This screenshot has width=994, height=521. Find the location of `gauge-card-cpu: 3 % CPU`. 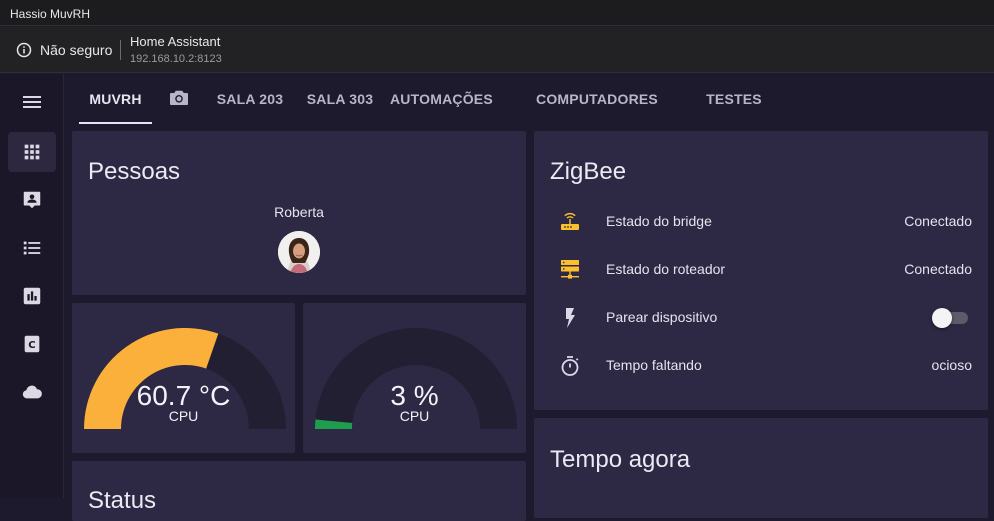

gauge-card-cpu: 3 % CPU is located at coordinates (414, 378).